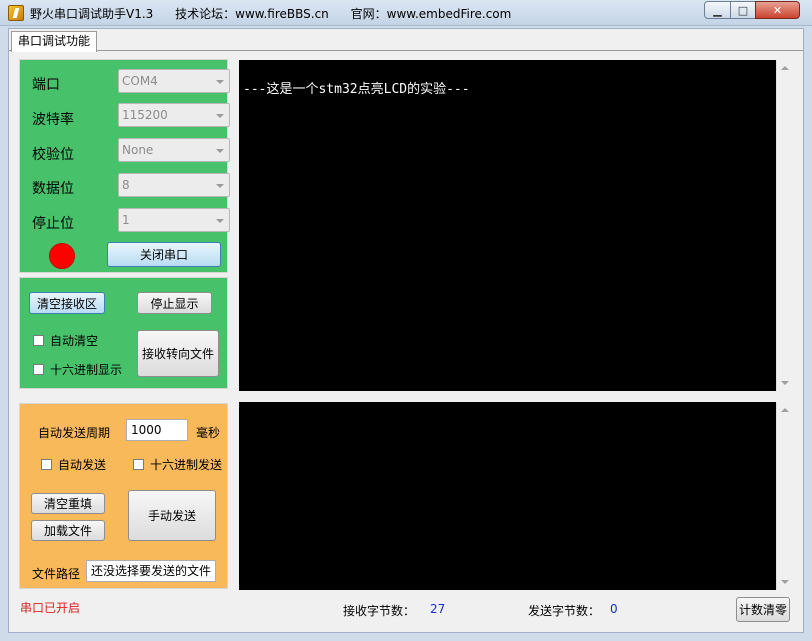 The width and height of the screenshot is (812, 641). What do you see at coordinates (784, 225) in the screenshot?
I see `receive-scrollbar` at bounding box center [784, 225].